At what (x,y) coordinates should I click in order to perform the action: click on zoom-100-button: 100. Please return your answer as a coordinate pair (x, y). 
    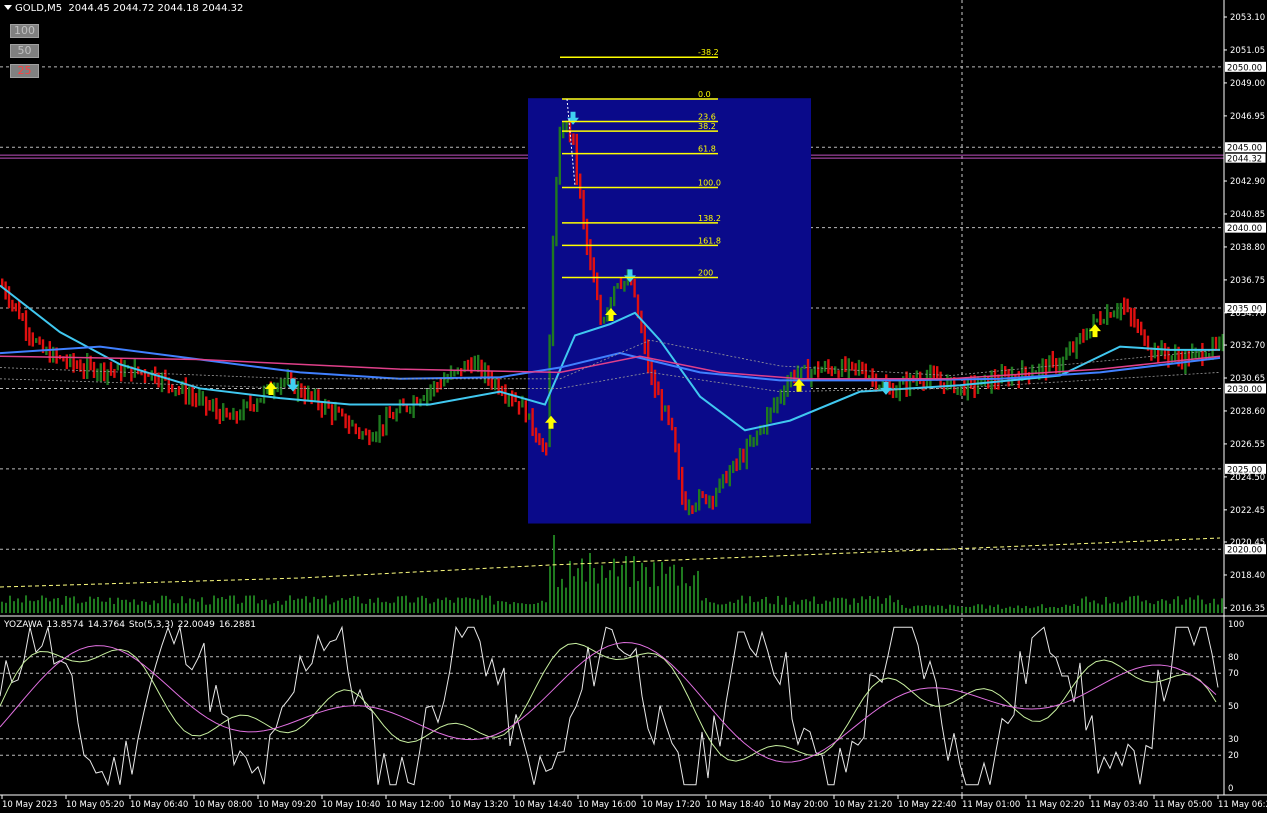
    Looking at the image, I should click on (24, 31).